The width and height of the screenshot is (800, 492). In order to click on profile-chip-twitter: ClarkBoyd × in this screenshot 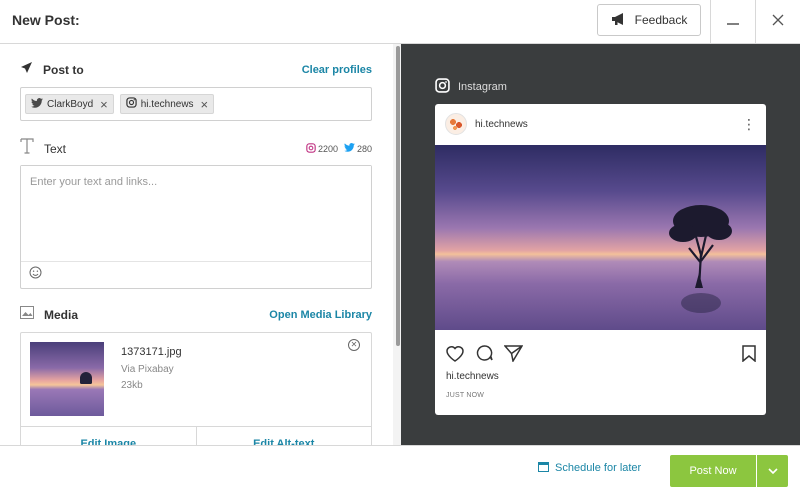, I will do `click(69, 104)`.